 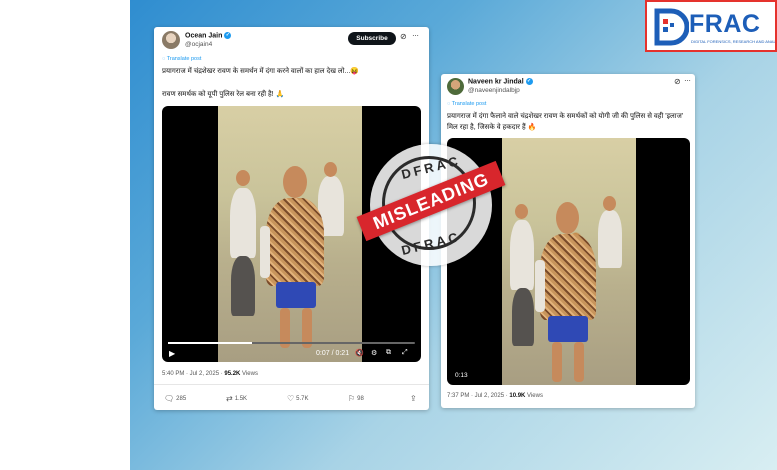 I want to click on views-count: 10.9K, so click(x=517, y=396).